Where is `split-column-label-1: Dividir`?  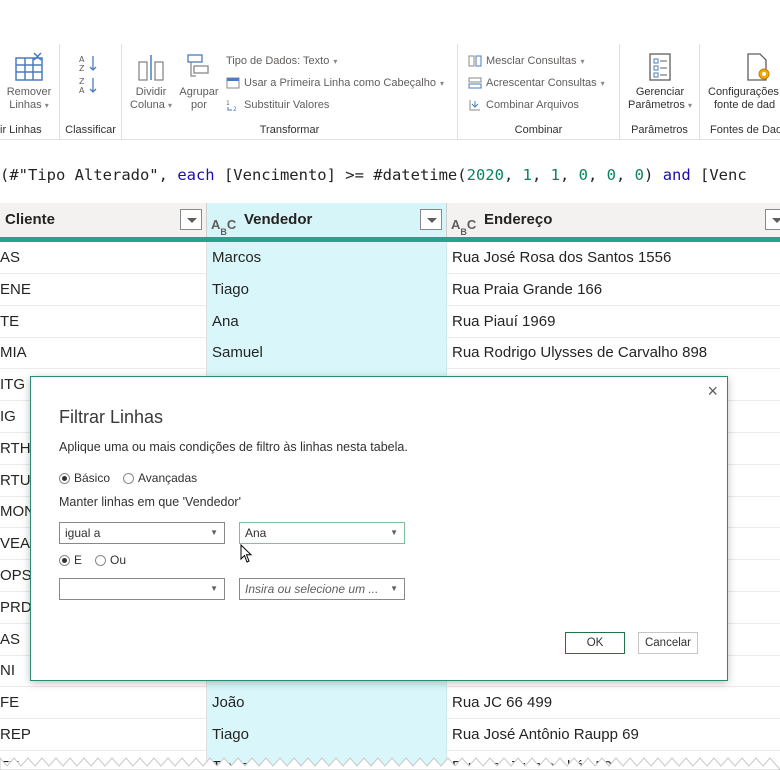 split-column-label-1: Dividir is located at coordinates (151, 92).